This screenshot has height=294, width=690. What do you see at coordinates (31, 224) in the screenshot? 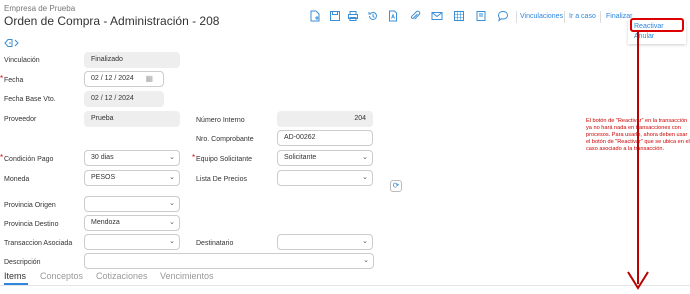
I see `provincia-destino-label: Provincia Destino` at bounding box center [31, 224].